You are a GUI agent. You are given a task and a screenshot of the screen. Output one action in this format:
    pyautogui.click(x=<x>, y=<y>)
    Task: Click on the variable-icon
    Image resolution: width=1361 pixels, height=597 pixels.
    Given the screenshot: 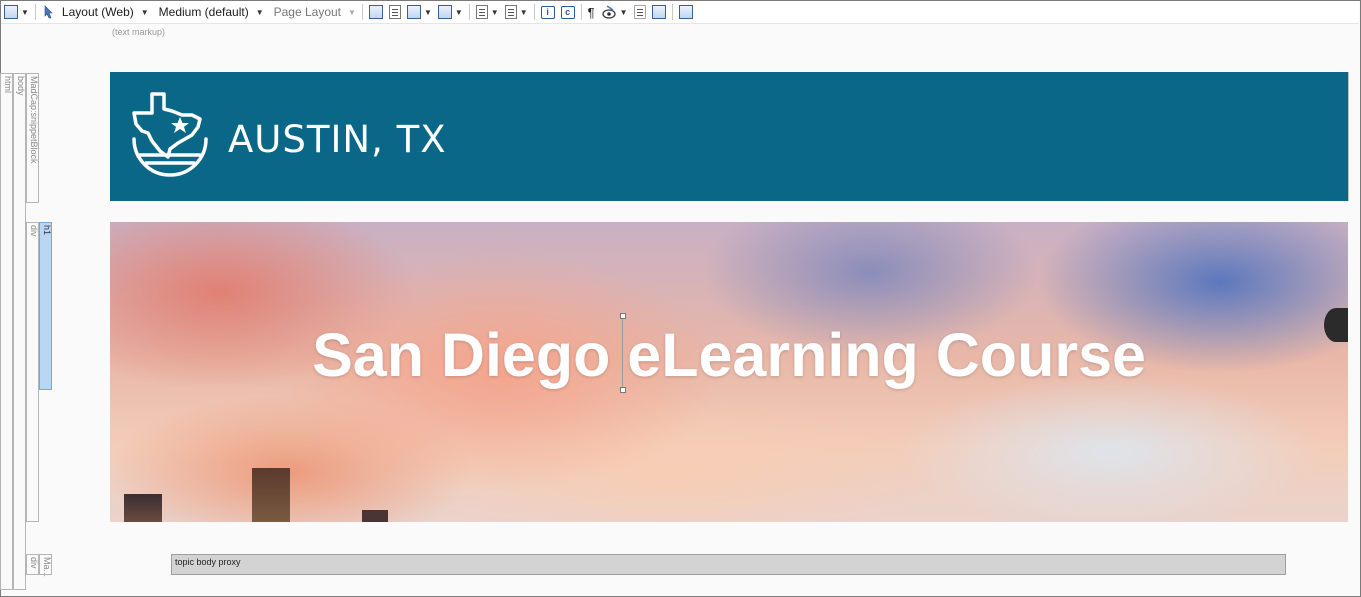 What is the action you would take?
    pyautogui.click(x=481, y=12)
    